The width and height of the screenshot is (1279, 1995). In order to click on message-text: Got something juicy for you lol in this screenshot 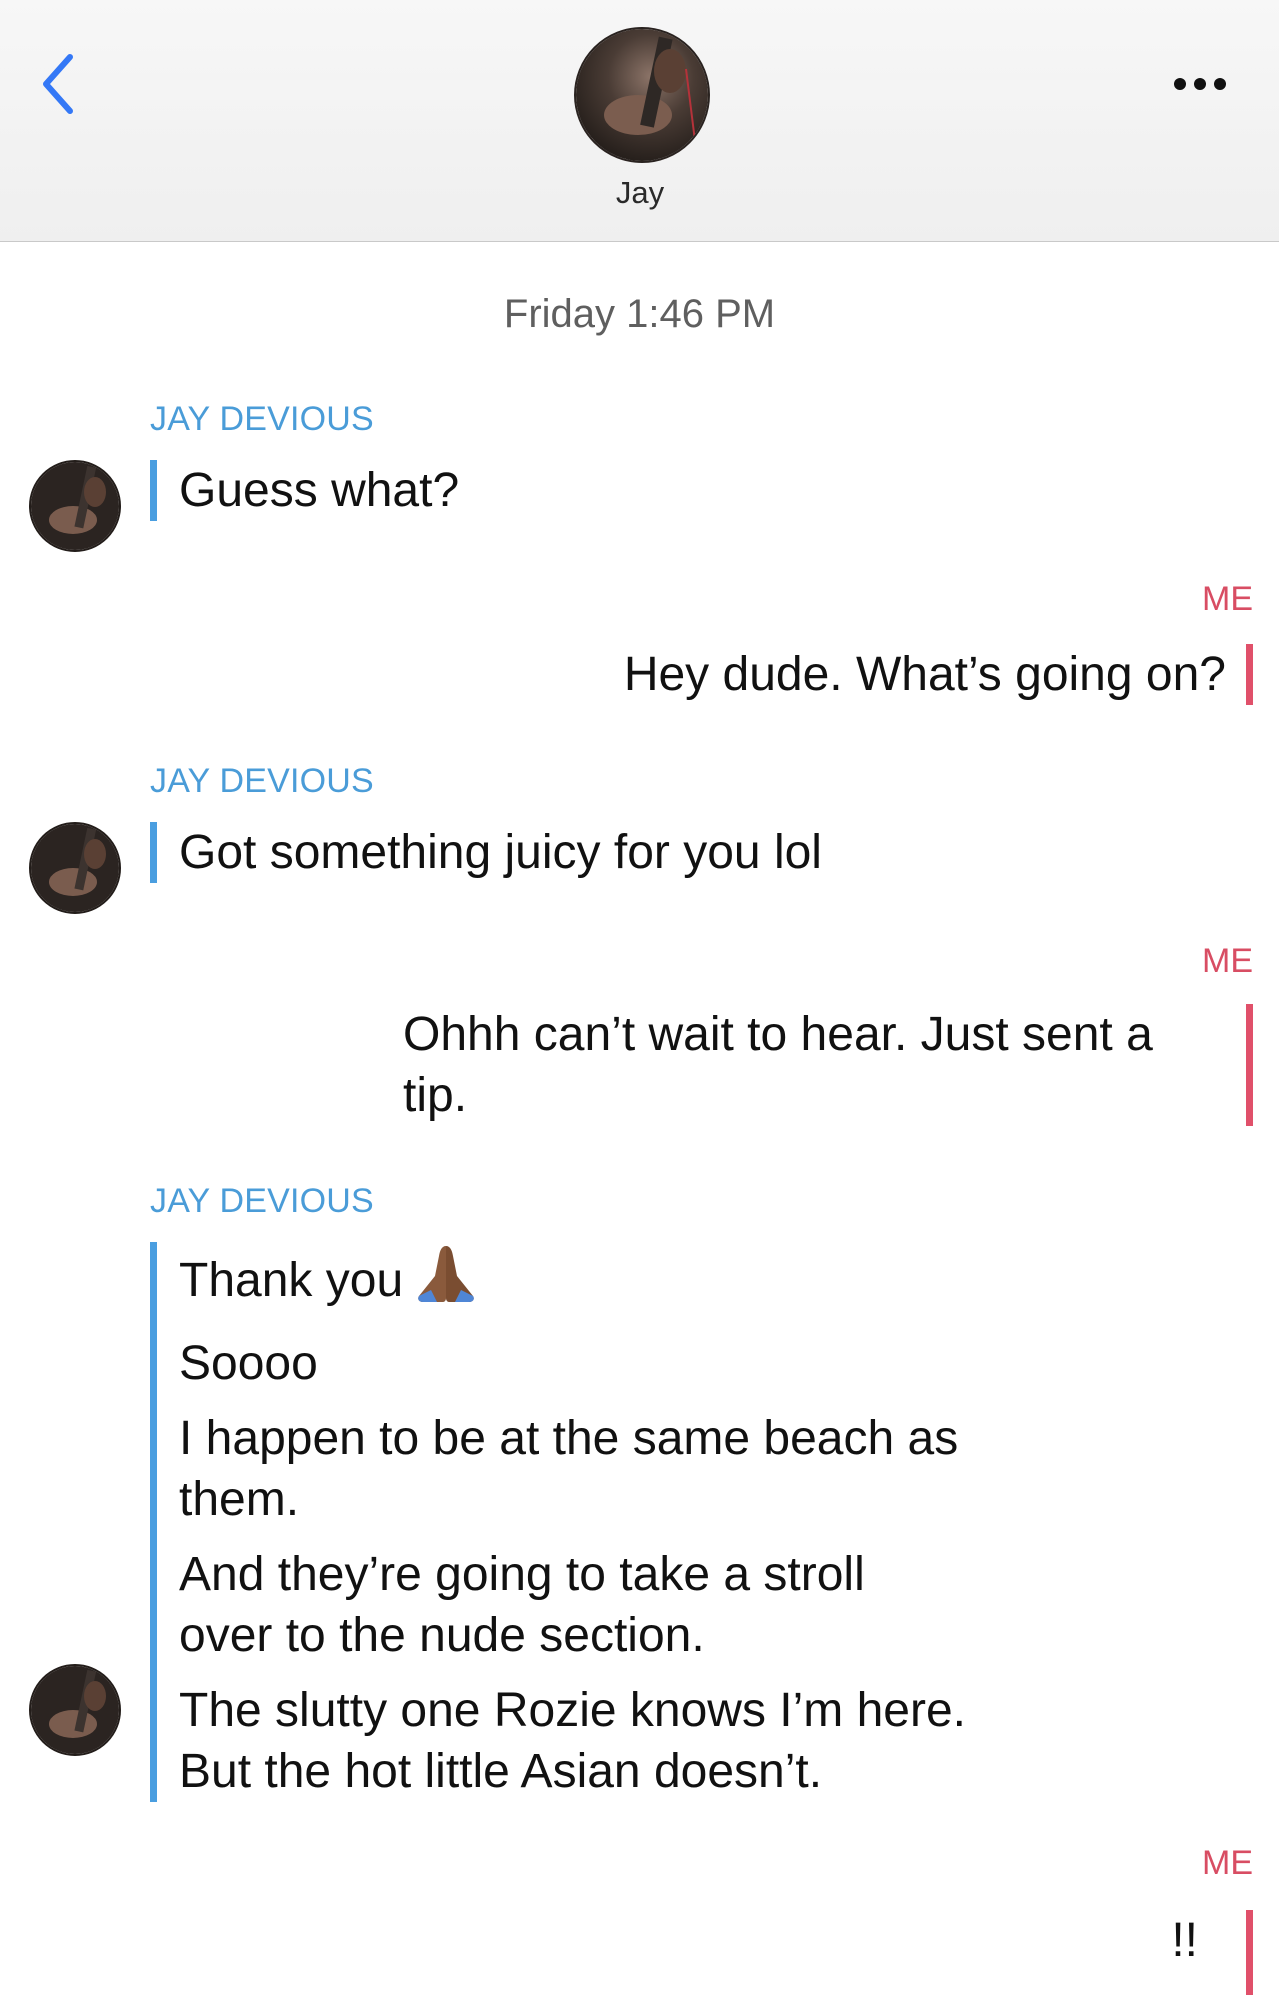, I will do `click(500, 852)`.